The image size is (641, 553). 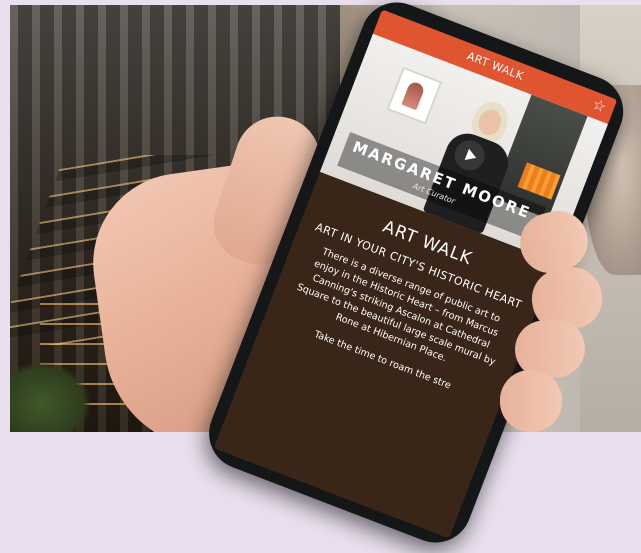 What do you see at coordinates (414, 95) in the screenshot?
I see `framed-artwork` at bounding box center [414, 95].